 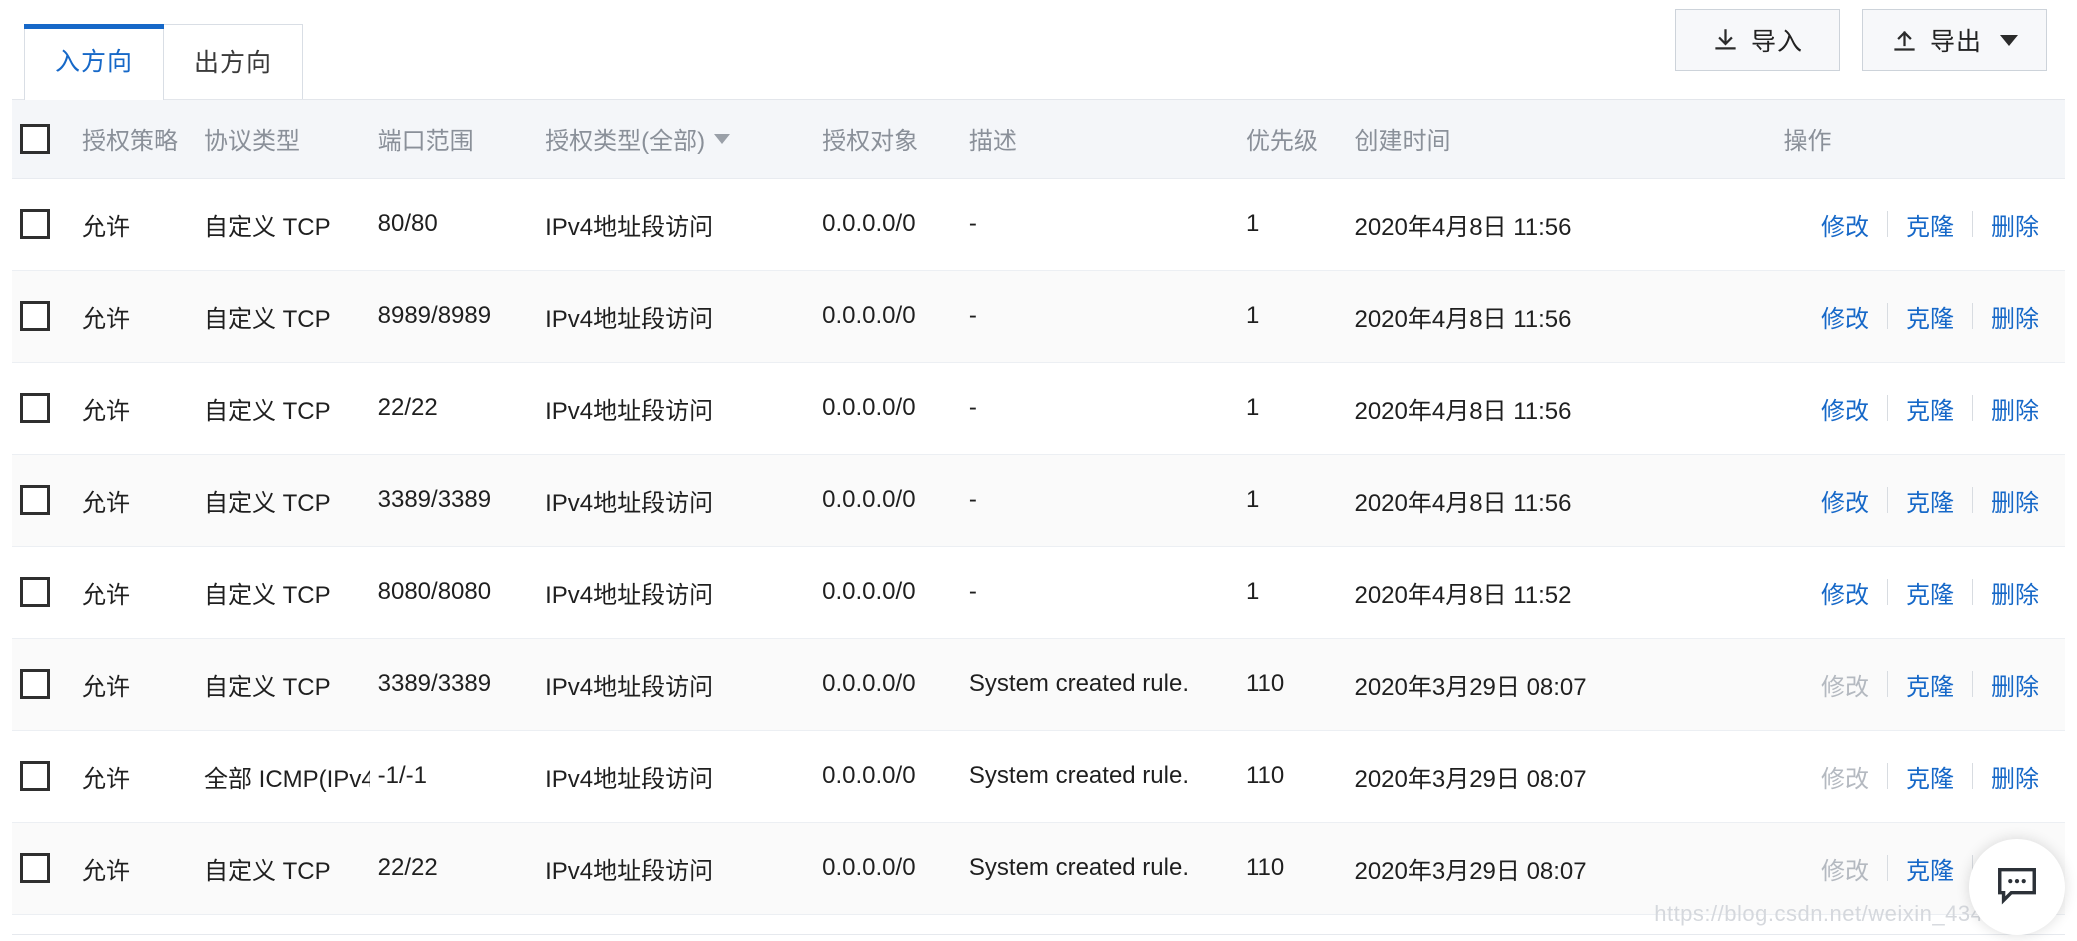 I want to click on cell-protocol: 全部 ICMP(IPv4), so click(x=282, y=776).